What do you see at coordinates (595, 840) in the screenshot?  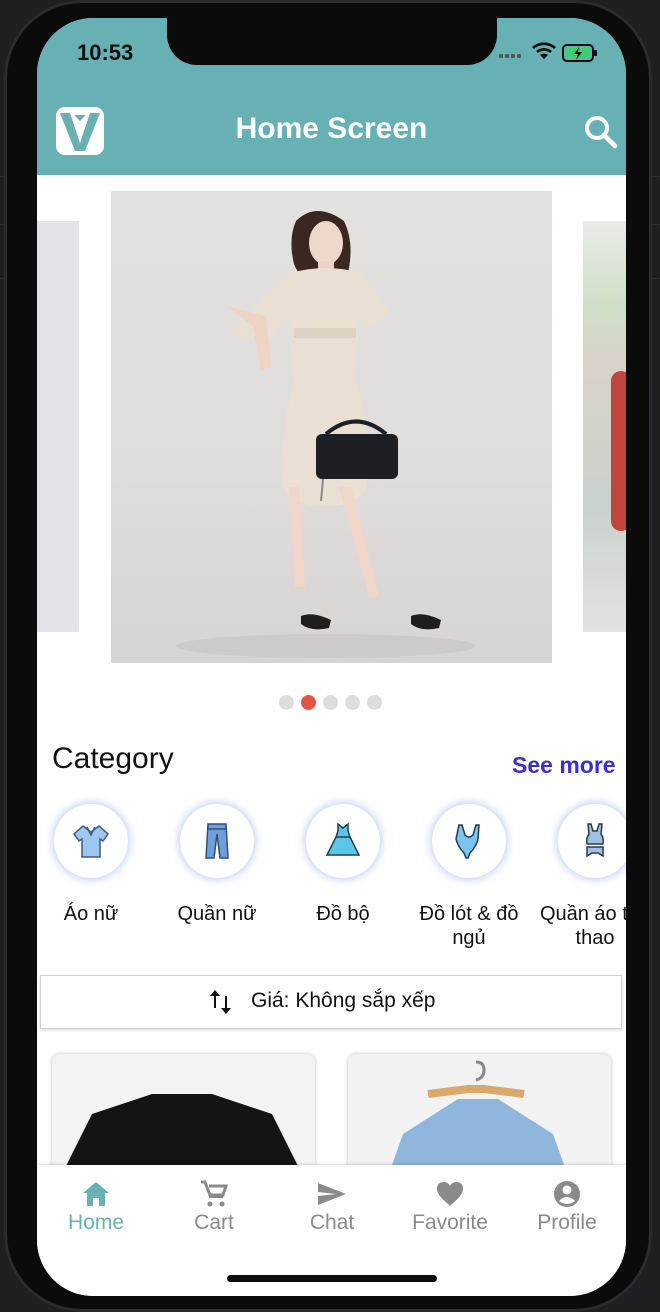 I see `sportswear-icon` at bounding box center [595, 840].